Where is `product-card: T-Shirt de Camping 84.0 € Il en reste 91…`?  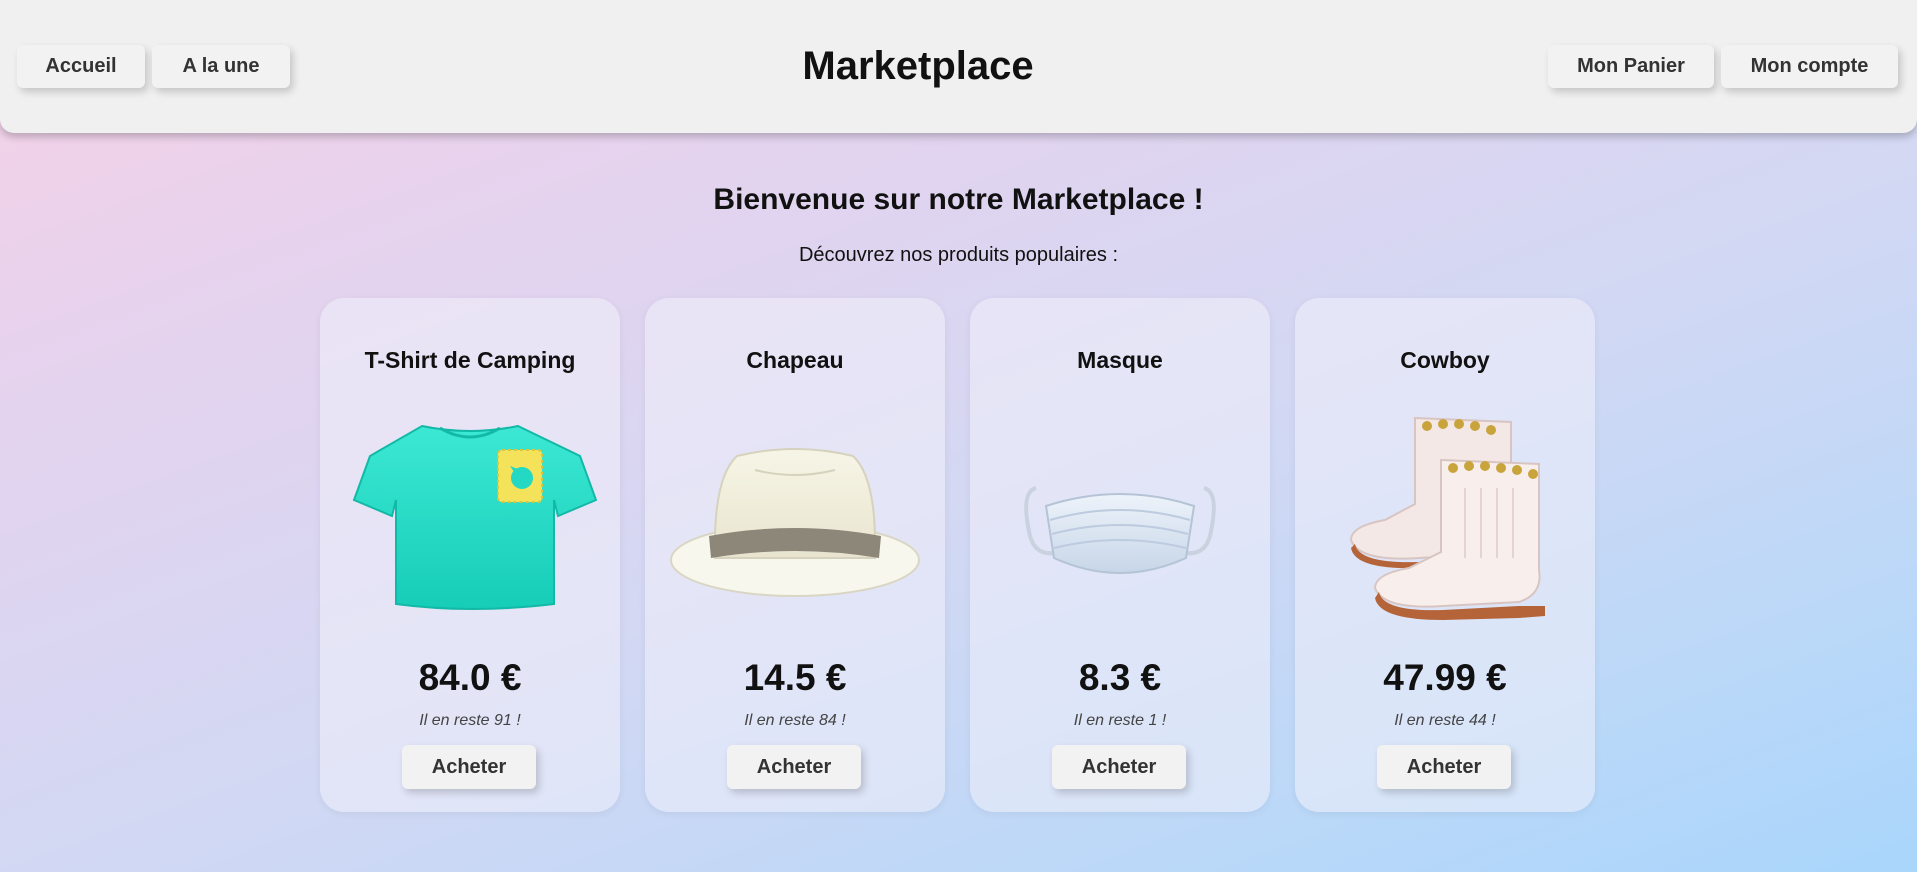
product-card: T-Shirt de Camping 84.0 € Il en reste 91… is located at coordinates (470, 555).